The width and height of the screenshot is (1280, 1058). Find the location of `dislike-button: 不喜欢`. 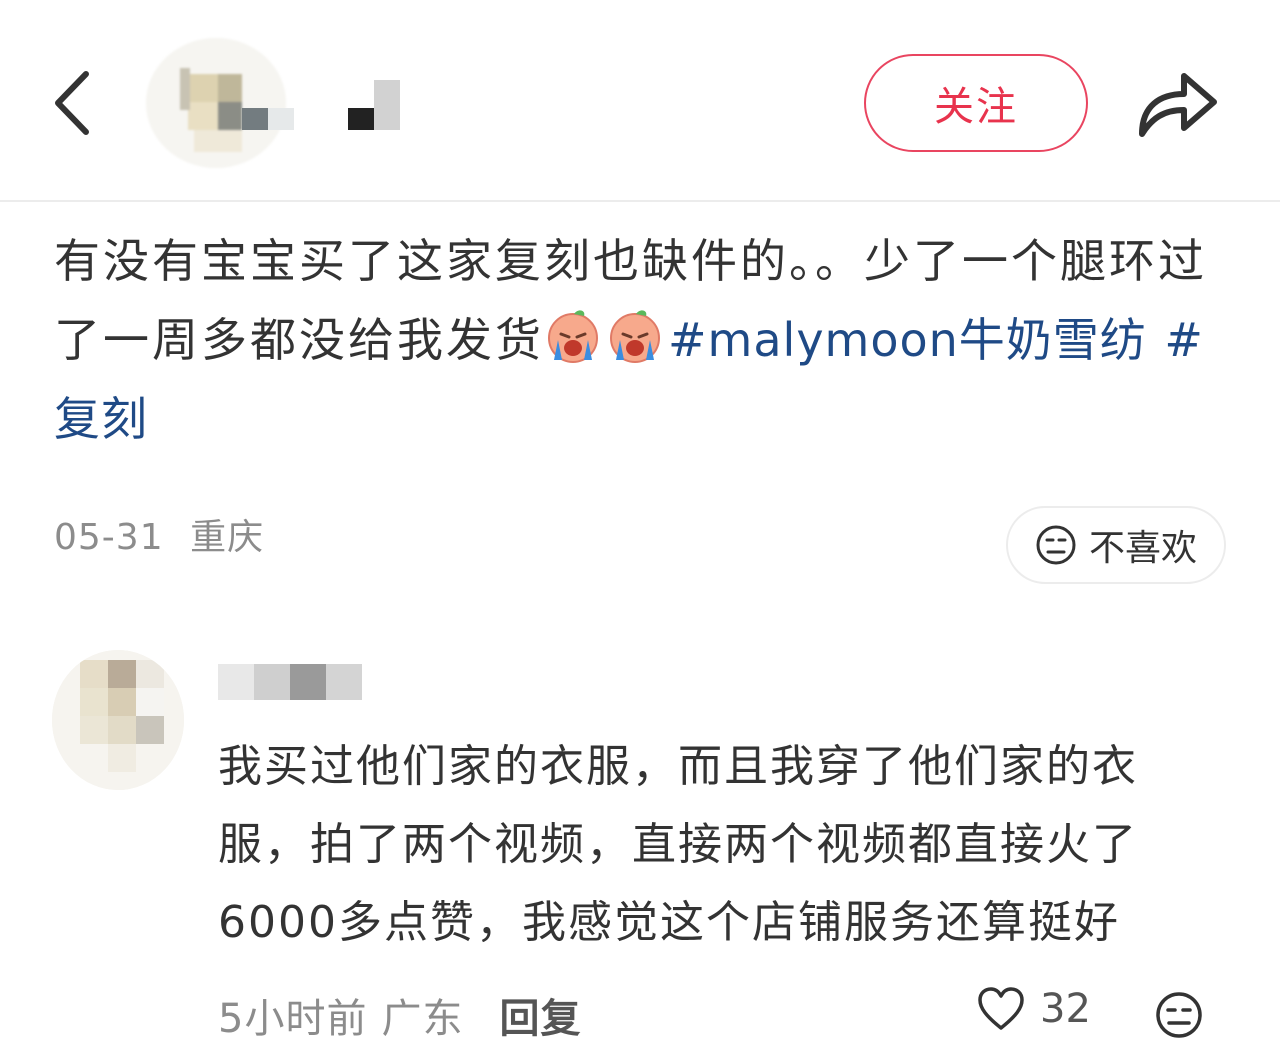

dislike-button: 不喜欢 is located at coordinates (1116, 545).